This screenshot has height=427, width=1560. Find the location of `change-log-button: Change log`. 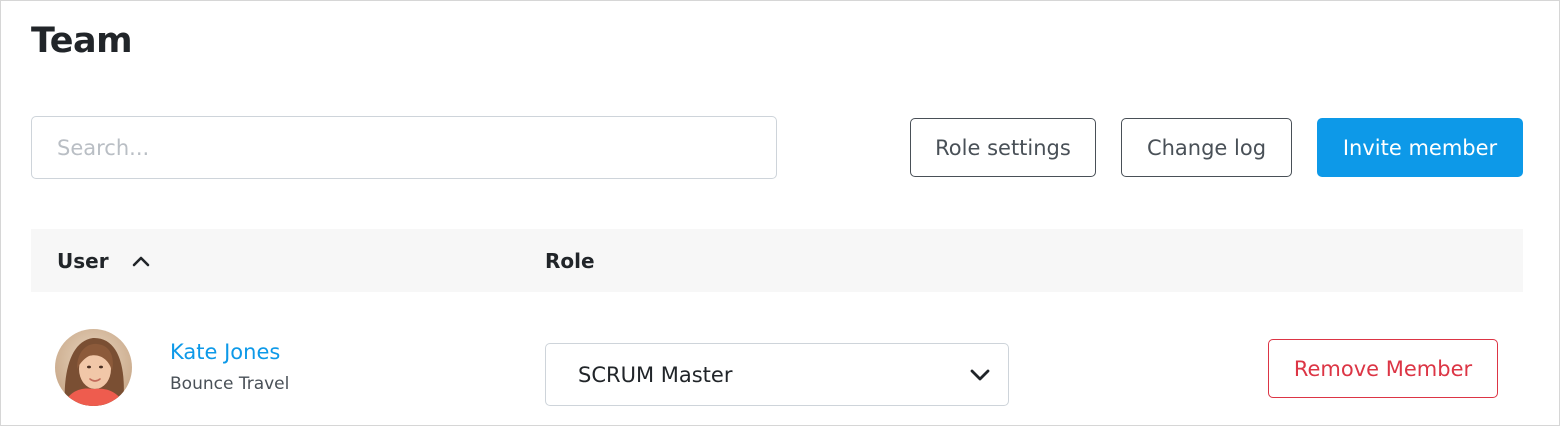

change-log-button: Change log is located at coordinates (1206, 147).